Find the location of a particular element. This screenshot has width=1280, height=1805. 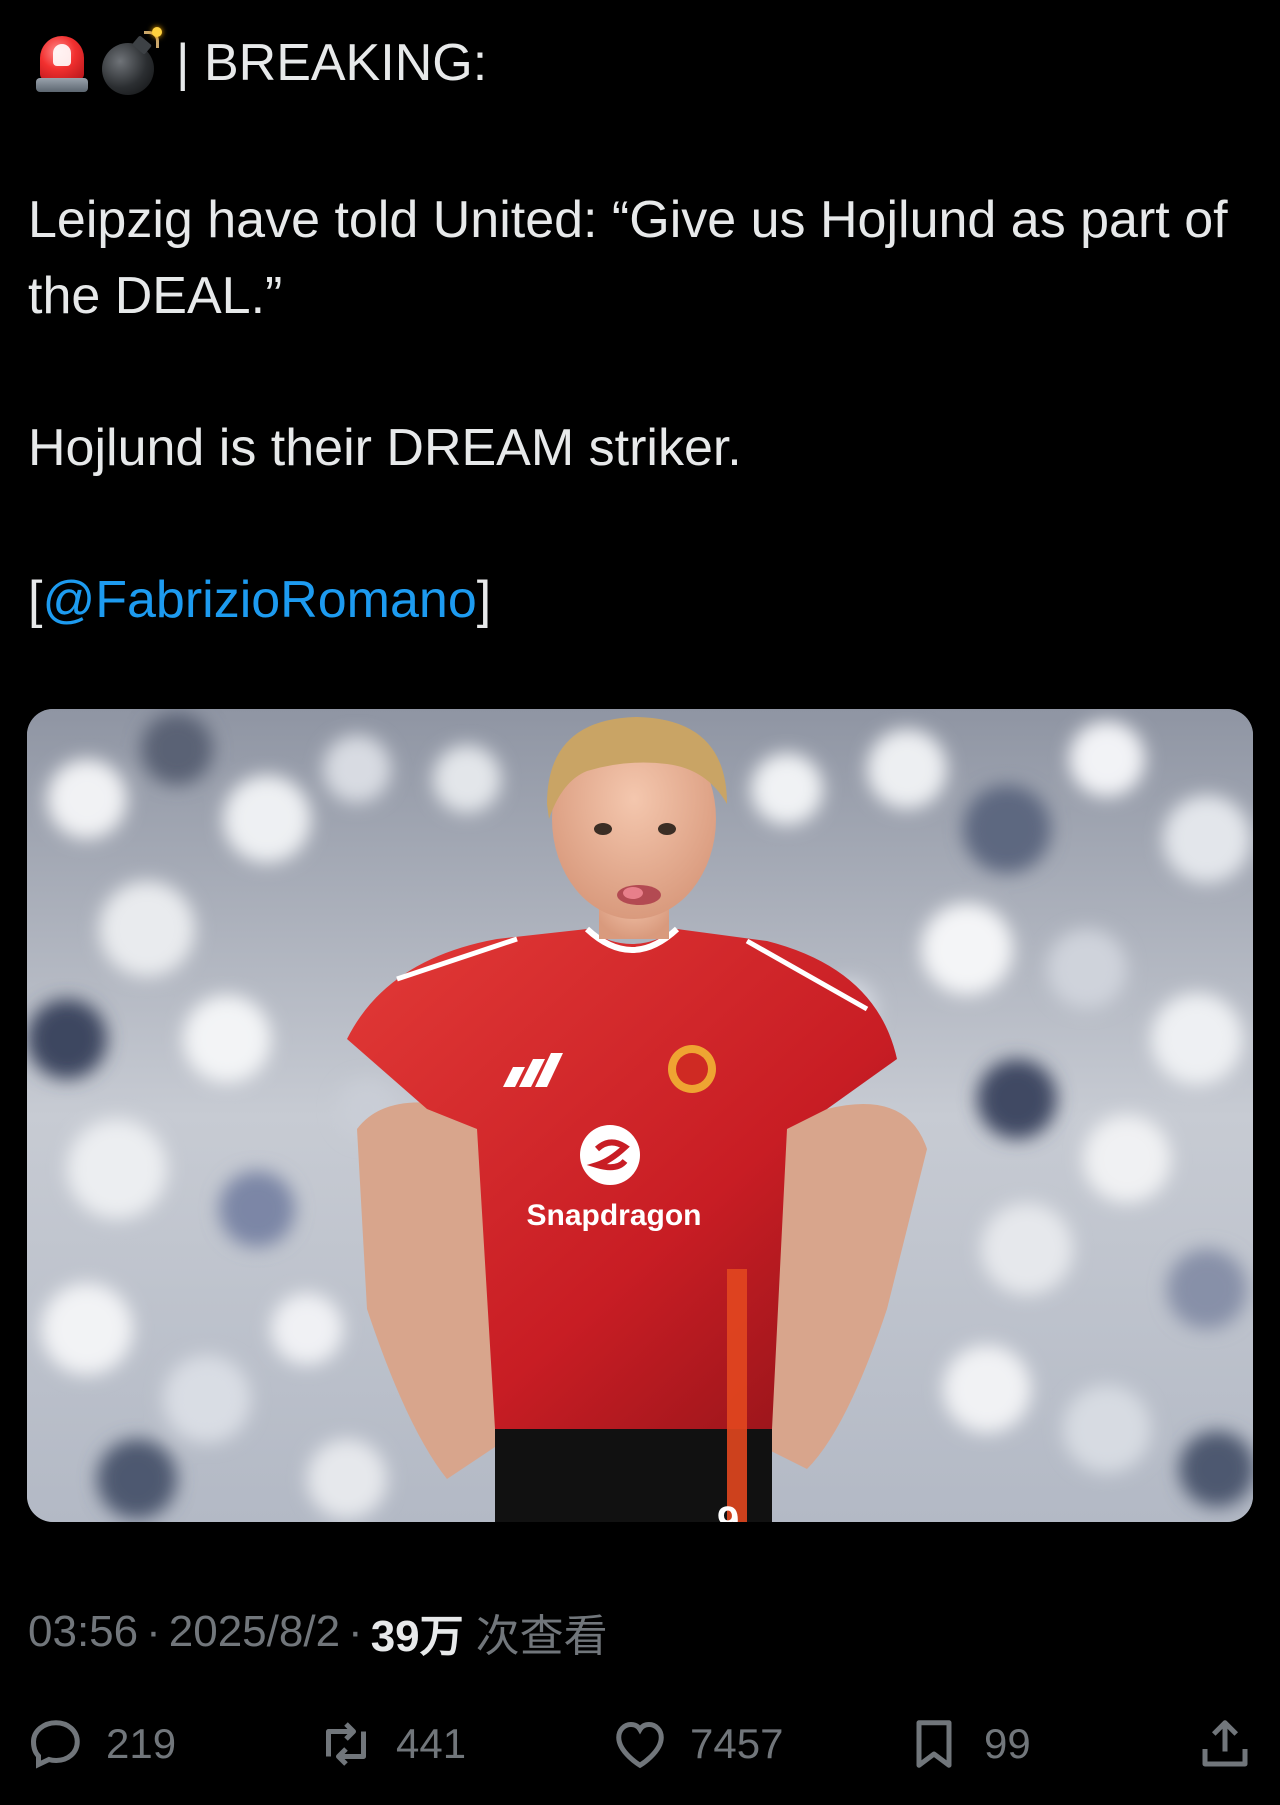

bookmark-icon is located at coordinates (934, 1744).